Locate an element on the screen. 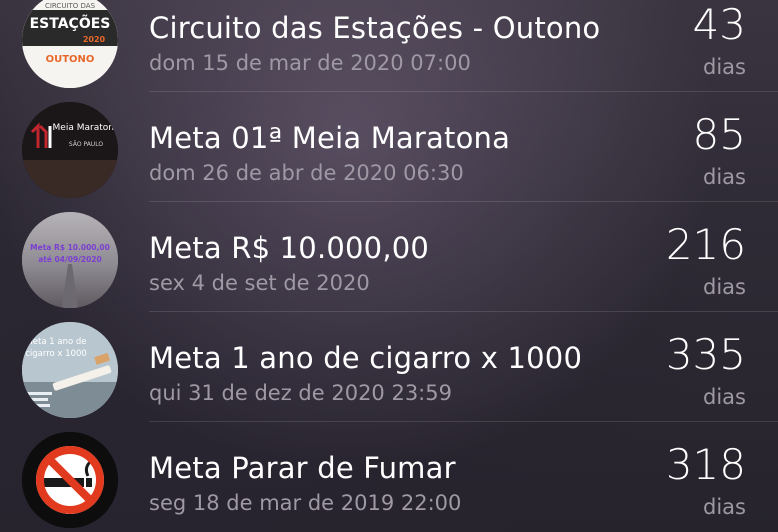 This screenshot has height=532, width=778. money-goal-image-icon: Meta R$ 10.000,00 até 04/09/2020 is located at coordinates (70, 260).